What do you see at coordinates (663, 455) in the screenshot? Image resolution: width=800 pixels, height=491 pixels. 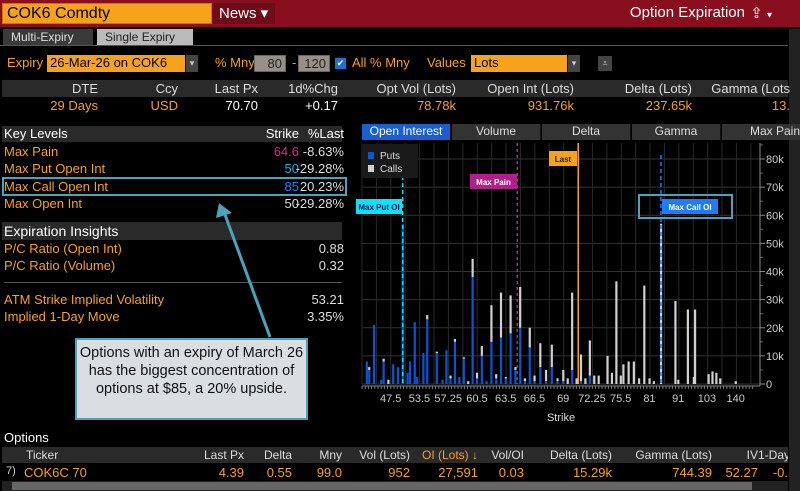 I see `options-col-header: Gamma (Lots)` at bounding box center [663, 455].